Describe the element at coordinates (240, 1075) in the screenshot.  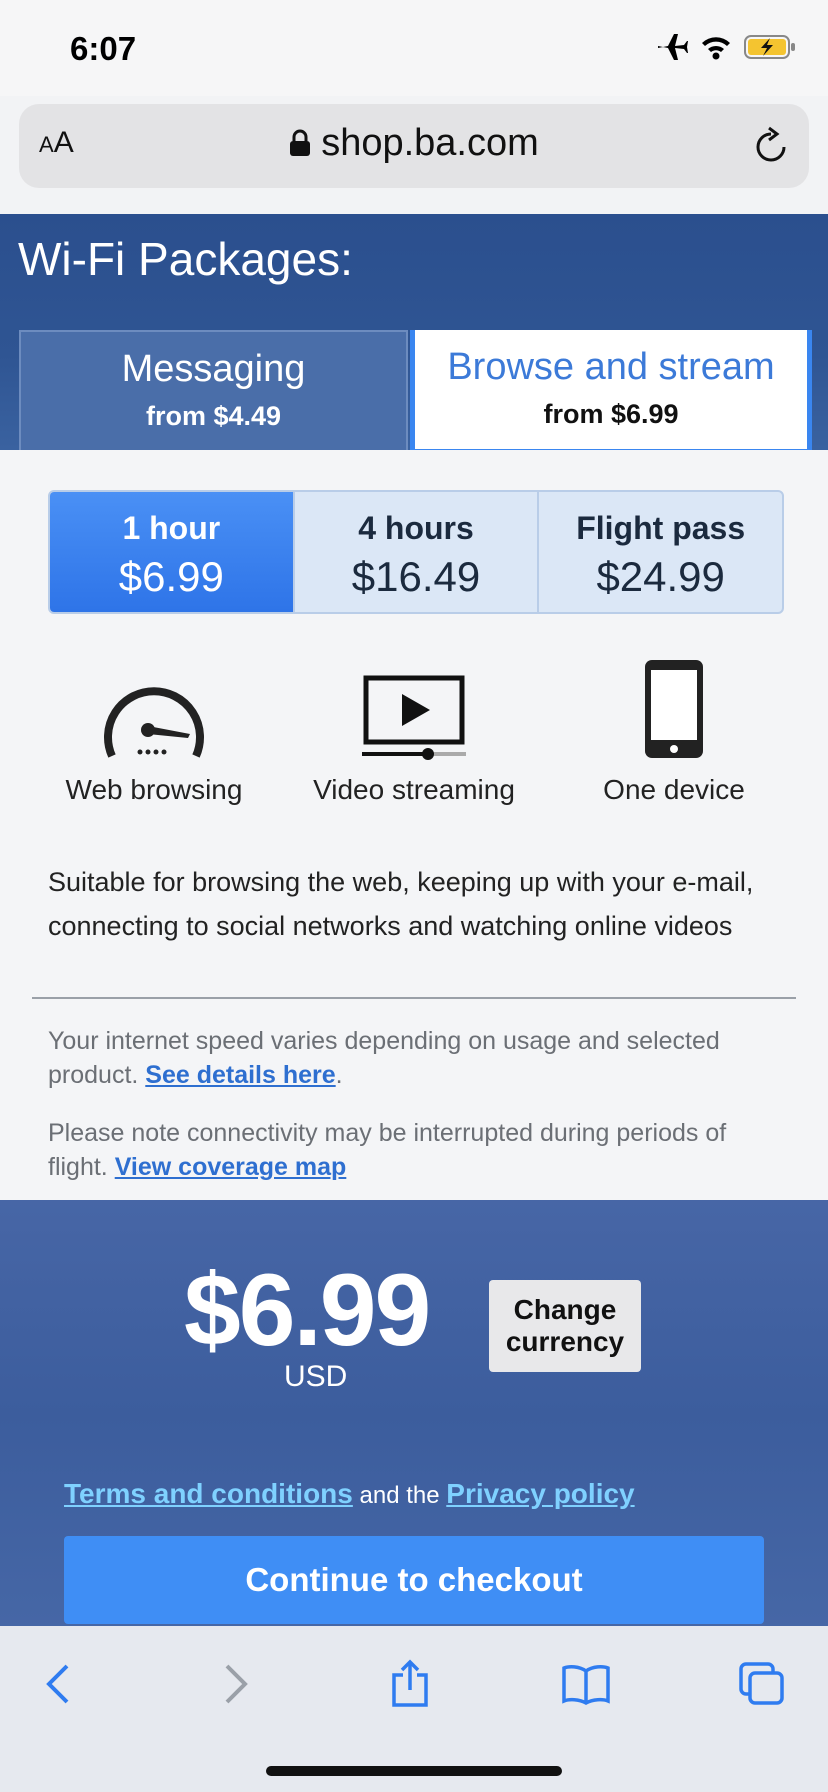
I see `see-details-link: See details here` at that location.